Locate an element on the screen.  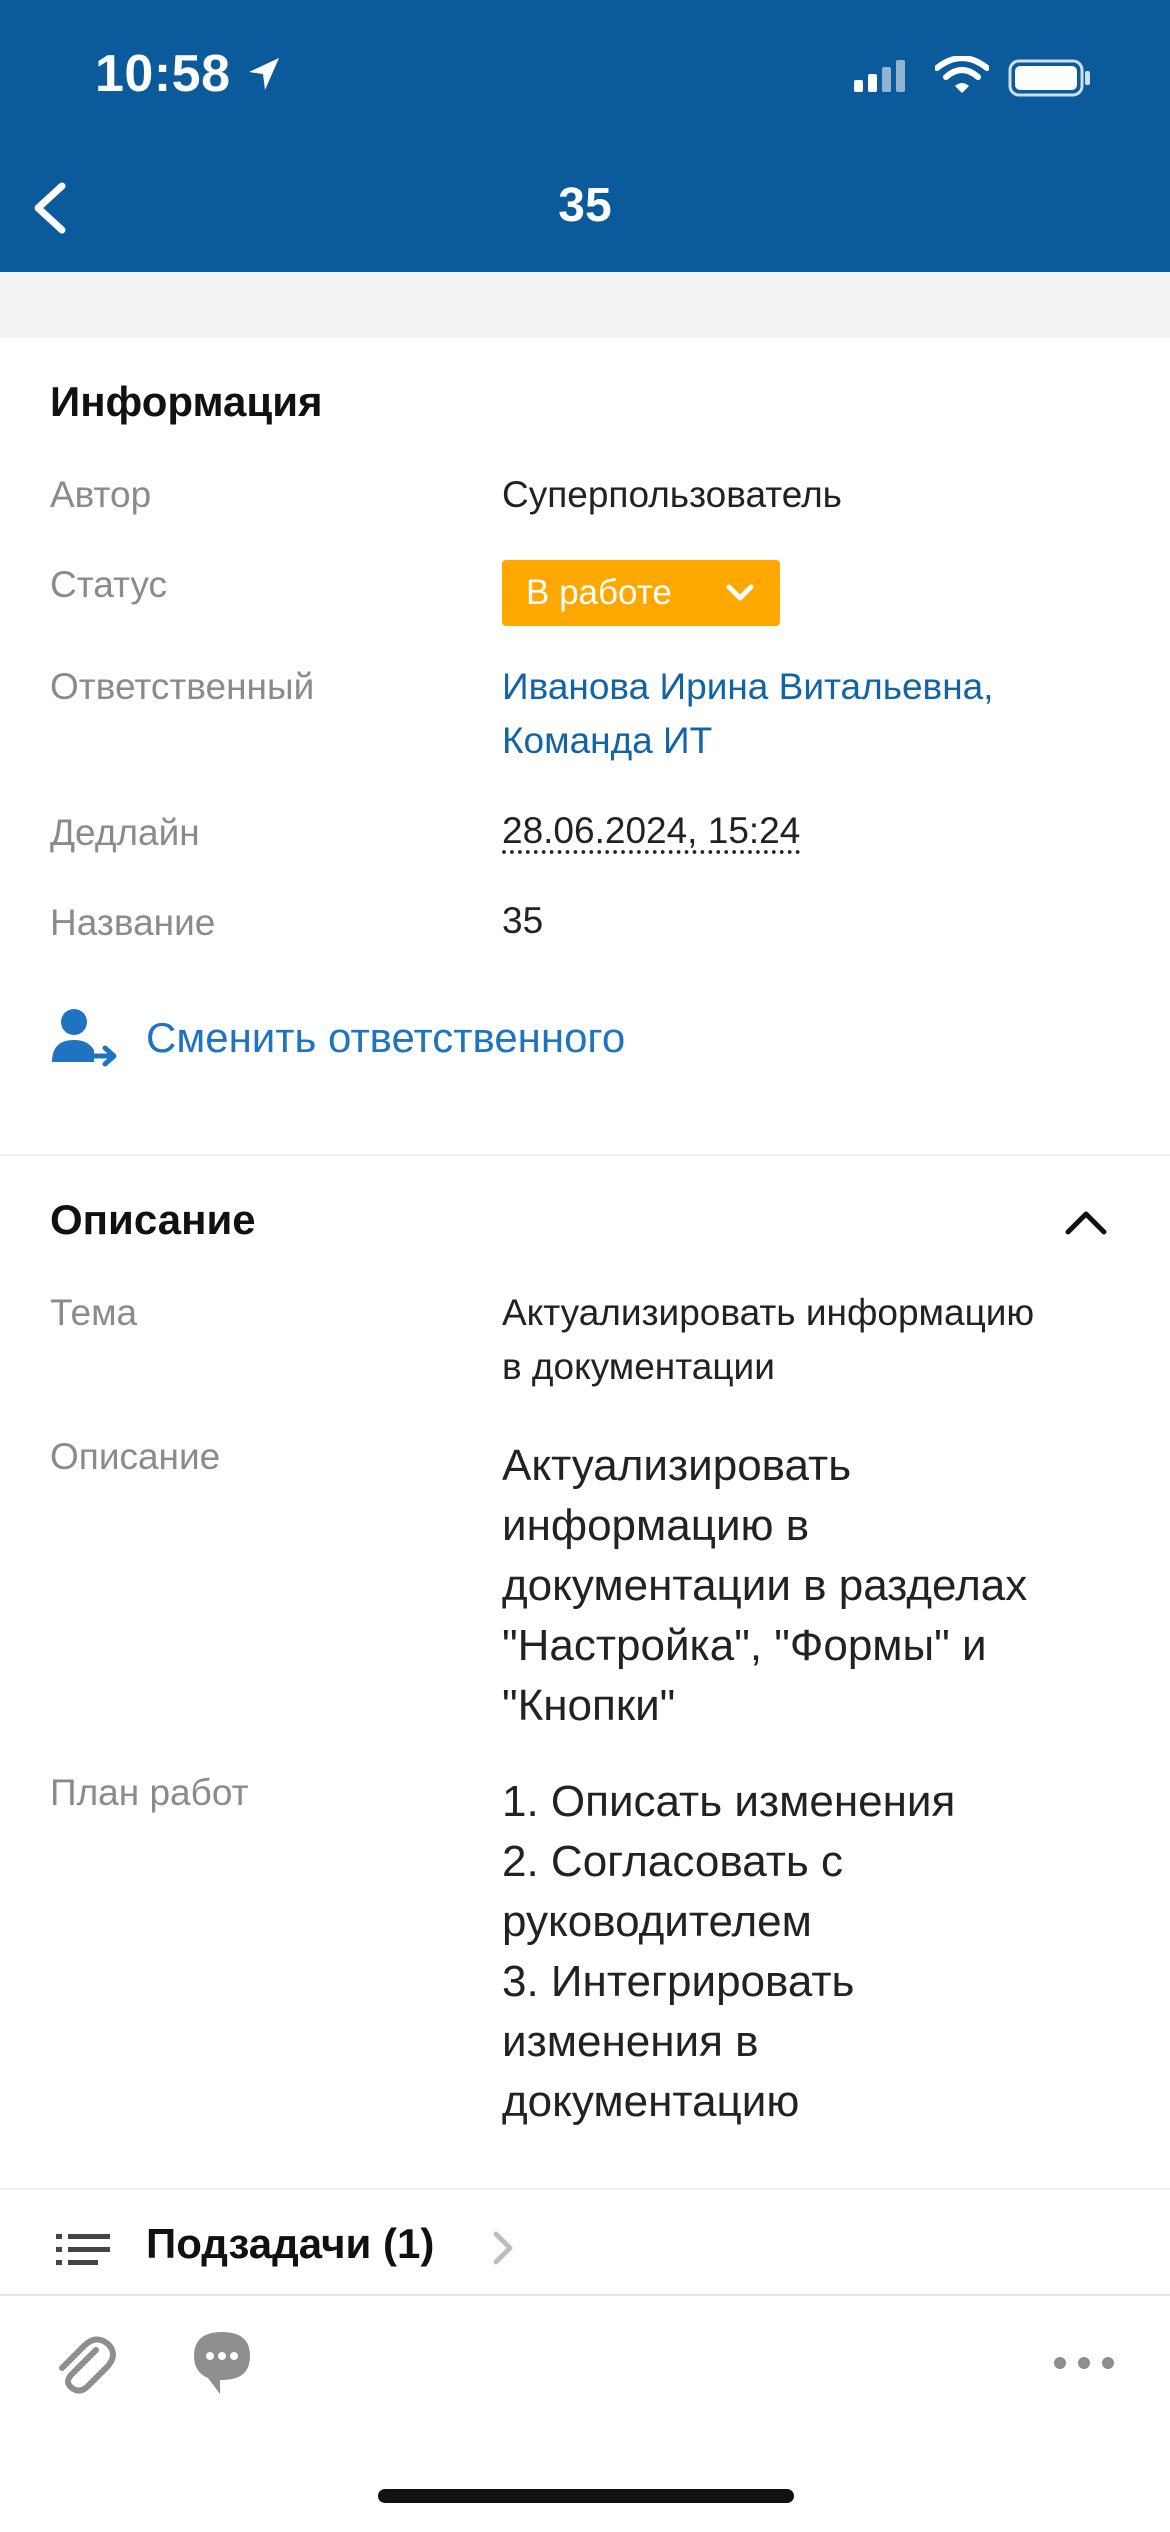
change-responsible-button: Сменить ответственного is located at coordinates (337, 1041).